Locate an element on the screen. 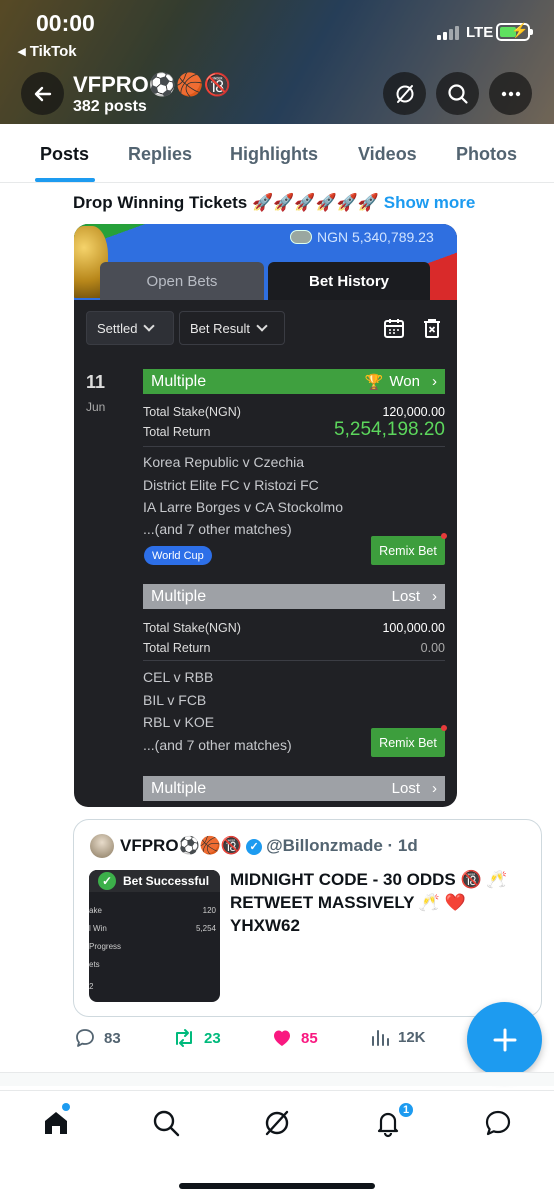 Image resolution: width=554 pixels, height=1200 pixels. cash-icon is located at coordinates (301, 237).